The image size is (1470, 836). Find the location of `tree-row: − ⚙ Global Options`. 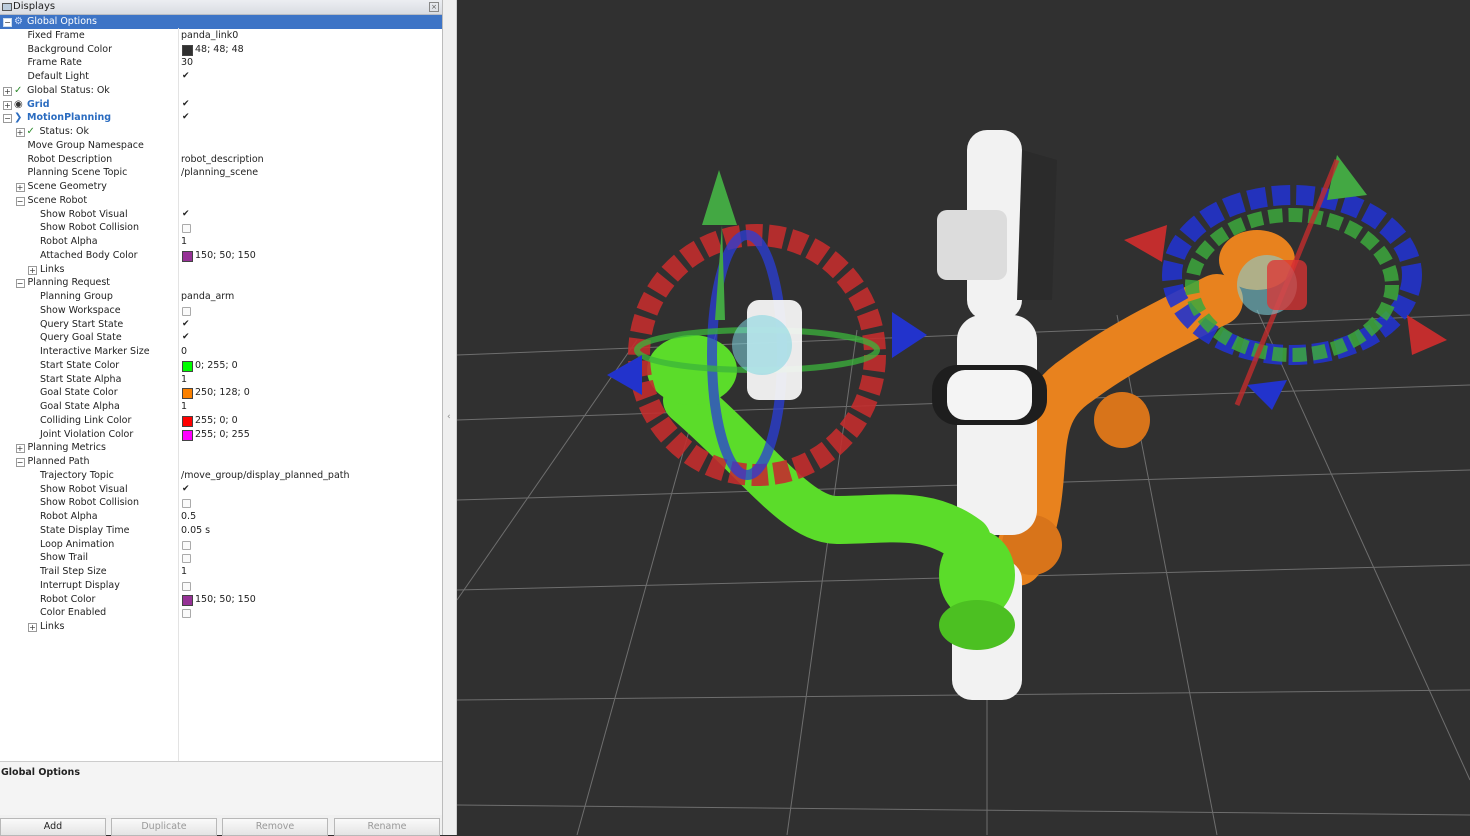

tree-row: − ⚙ Global Options is located at coordinates (221, 22).